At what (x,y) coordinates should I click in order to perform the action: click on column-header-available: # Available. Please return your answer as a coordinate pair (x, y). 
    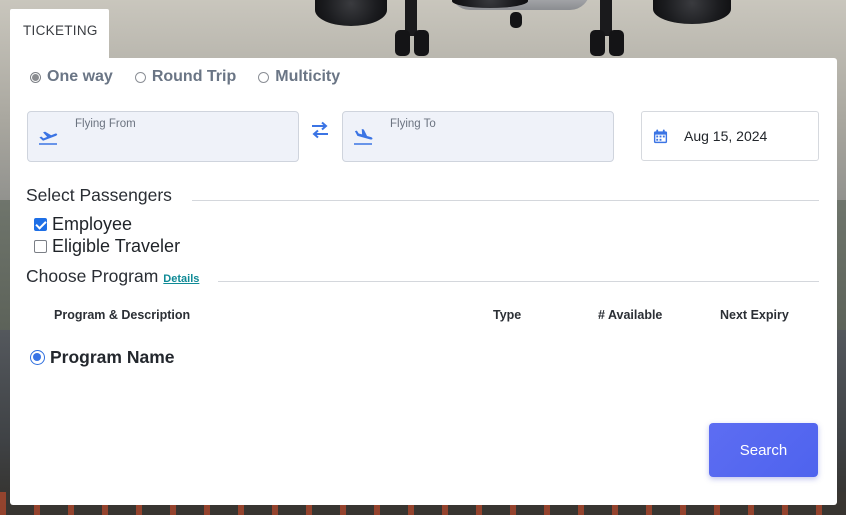
    Looking at the image, I should click on (630, 315).